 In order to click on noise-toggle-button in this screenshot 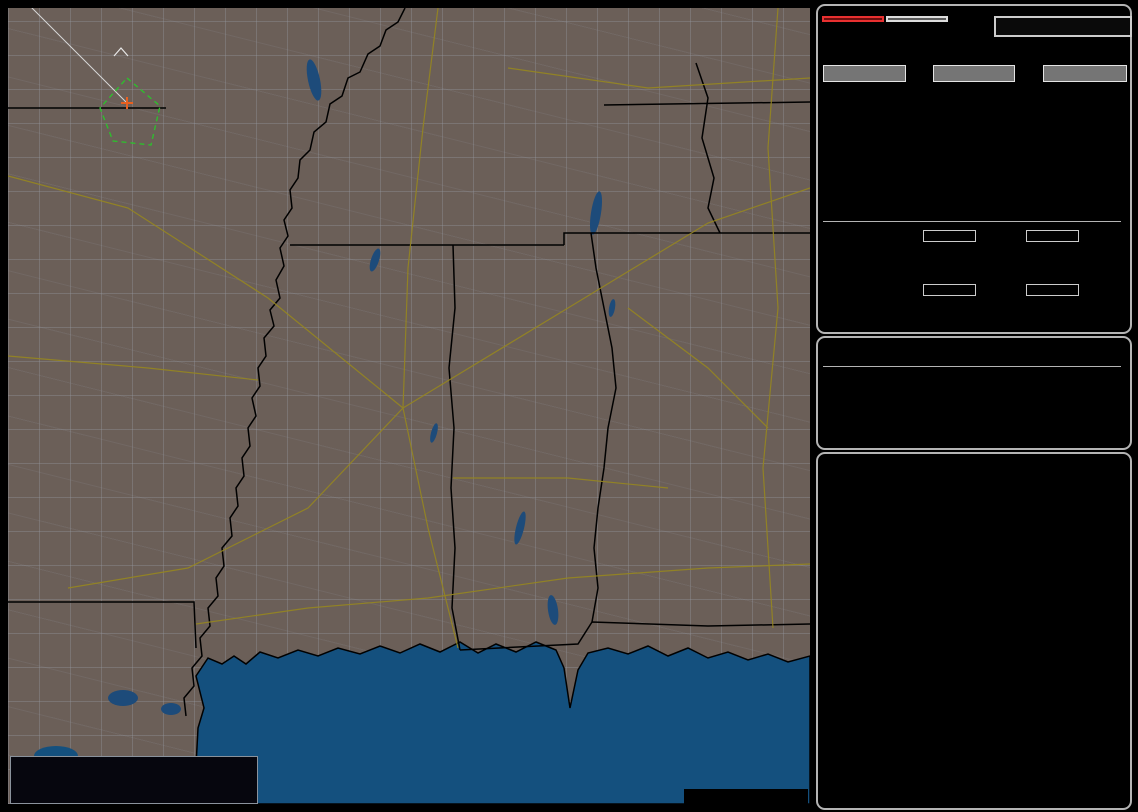, I will do `click(917, 19)`.